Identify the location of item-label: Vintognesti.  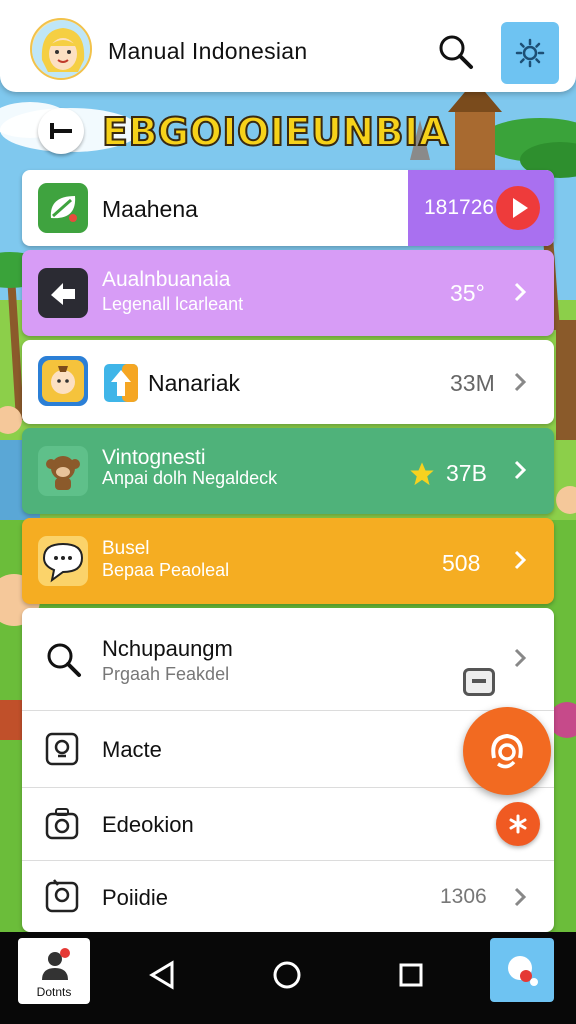
(154, 457).